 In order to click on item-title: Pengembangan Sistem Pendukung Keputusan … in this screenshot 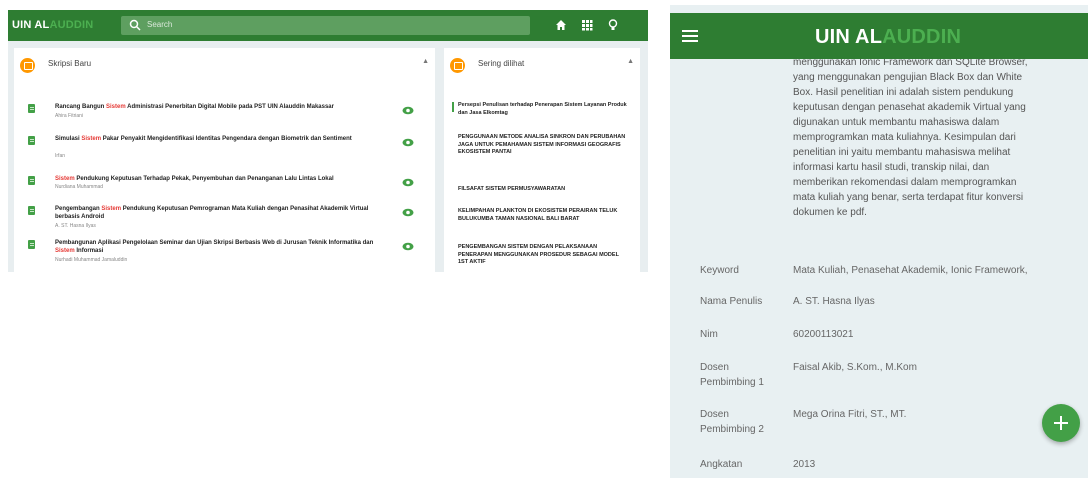, I will do `click(215, 213)`.